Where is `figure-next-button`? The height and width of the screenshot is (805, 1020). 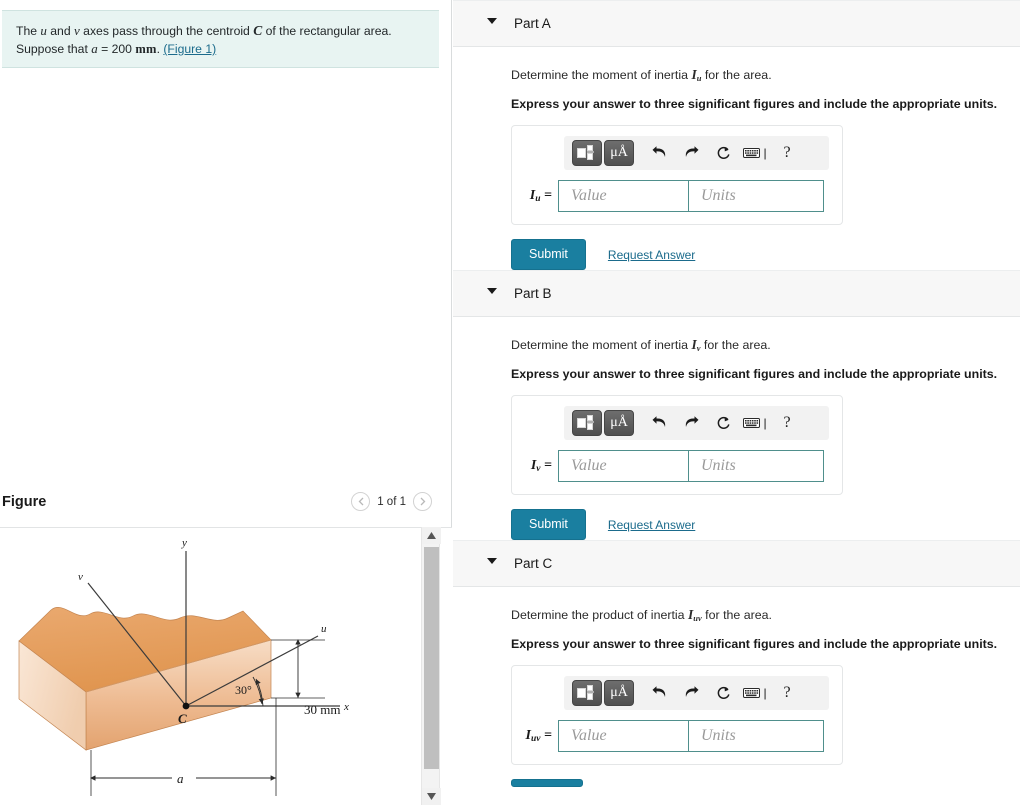 figure-next-button is located at coordinates (422, 501).